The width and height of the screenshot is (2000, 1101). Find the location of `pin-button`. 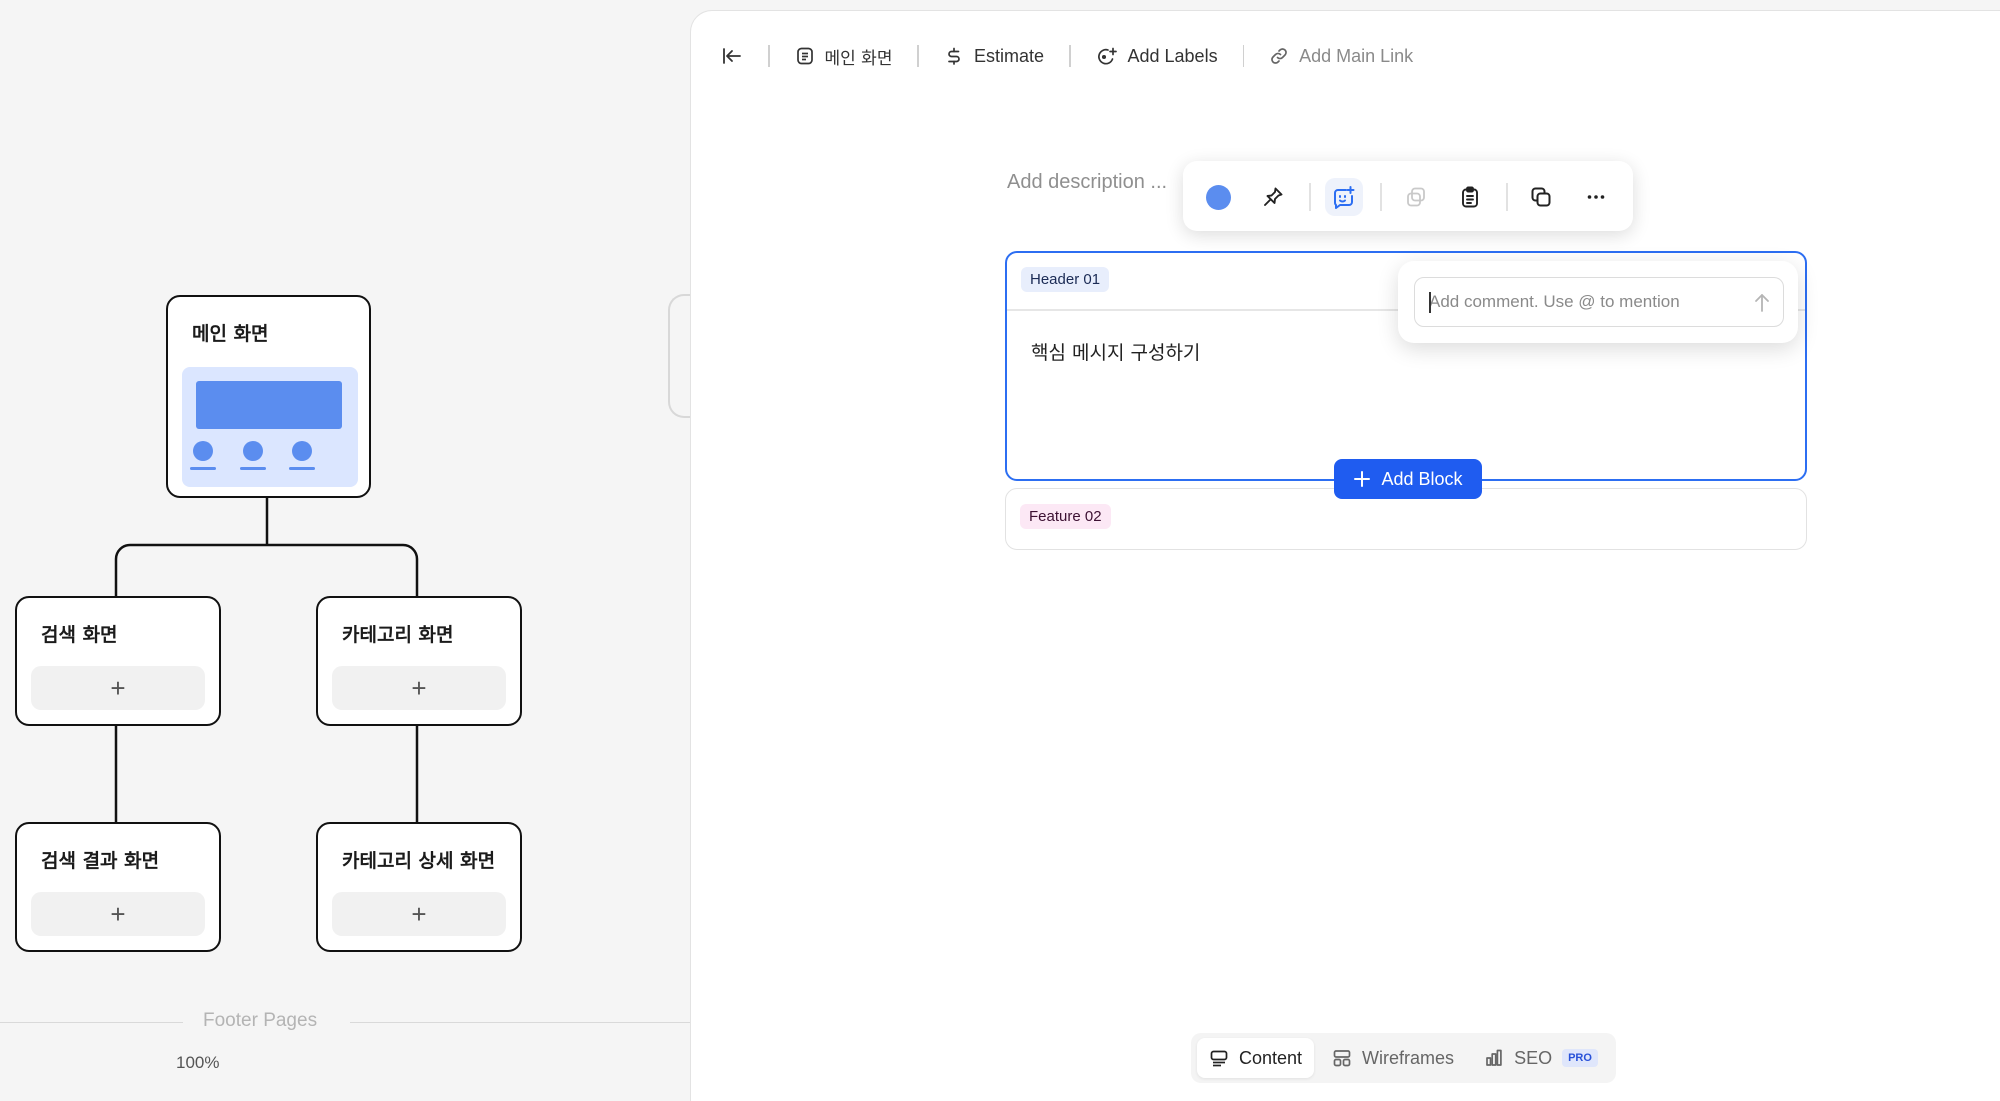

pin-button is located at coordinates (1273, 197).